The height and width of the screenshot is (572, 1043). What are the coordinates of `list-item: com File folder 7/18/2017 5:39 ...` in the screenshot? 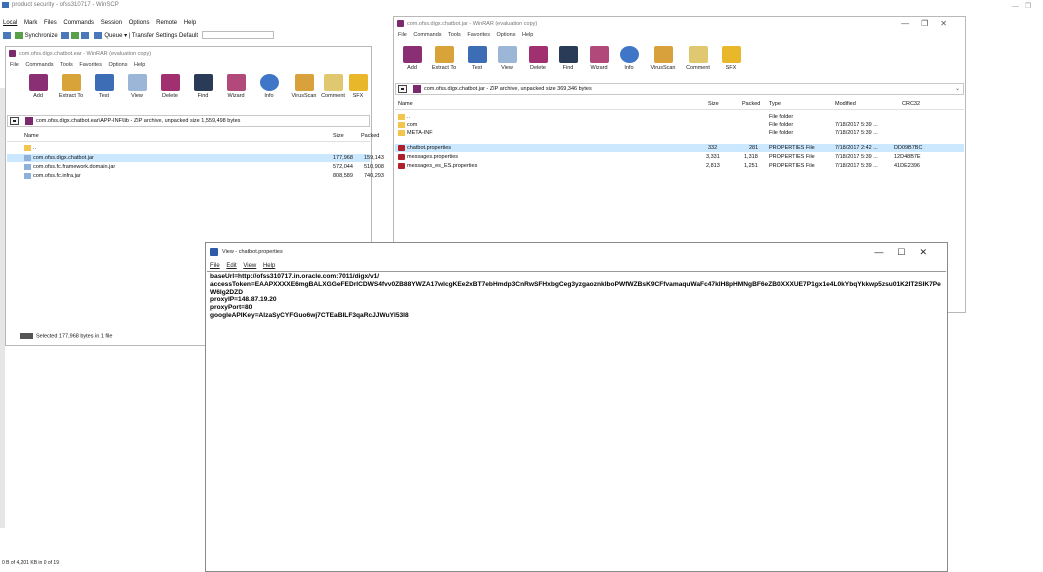 It's located at (679, 125).